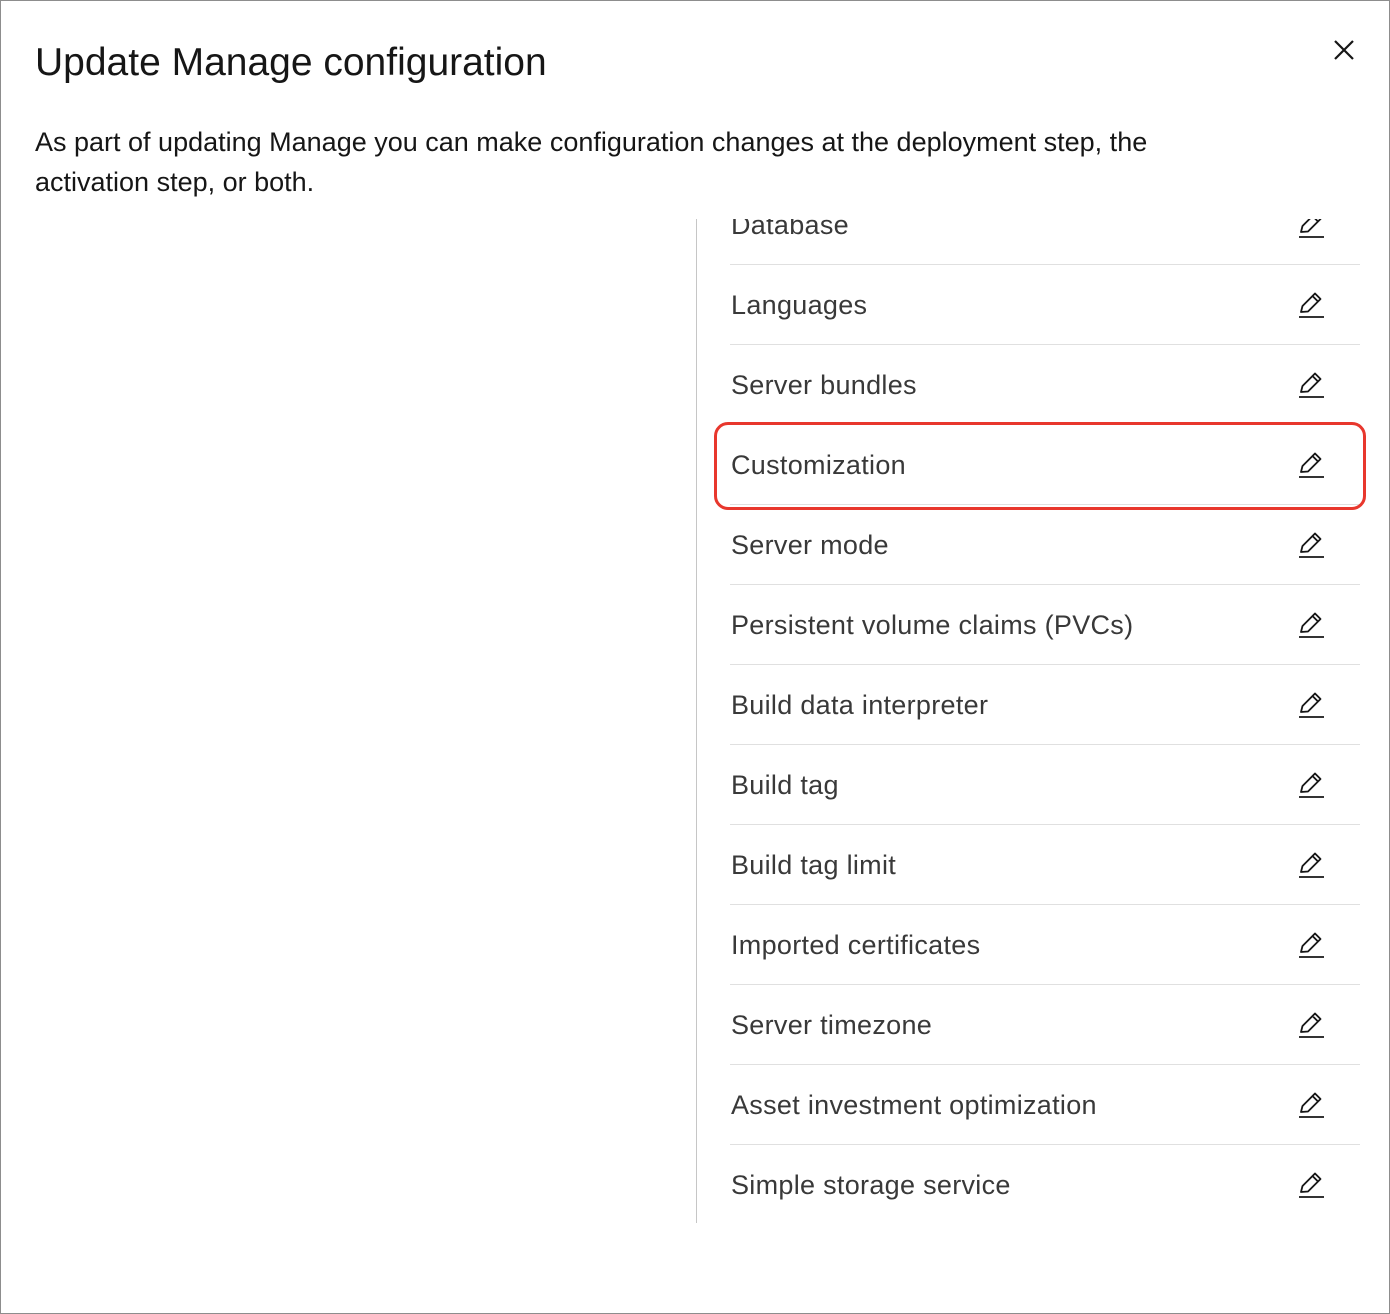 This screenshot has height=1314, width=1390. Describe the element at coordinates (799, 305) in the screenshot. I see `config-row-label: Languages` at that location.